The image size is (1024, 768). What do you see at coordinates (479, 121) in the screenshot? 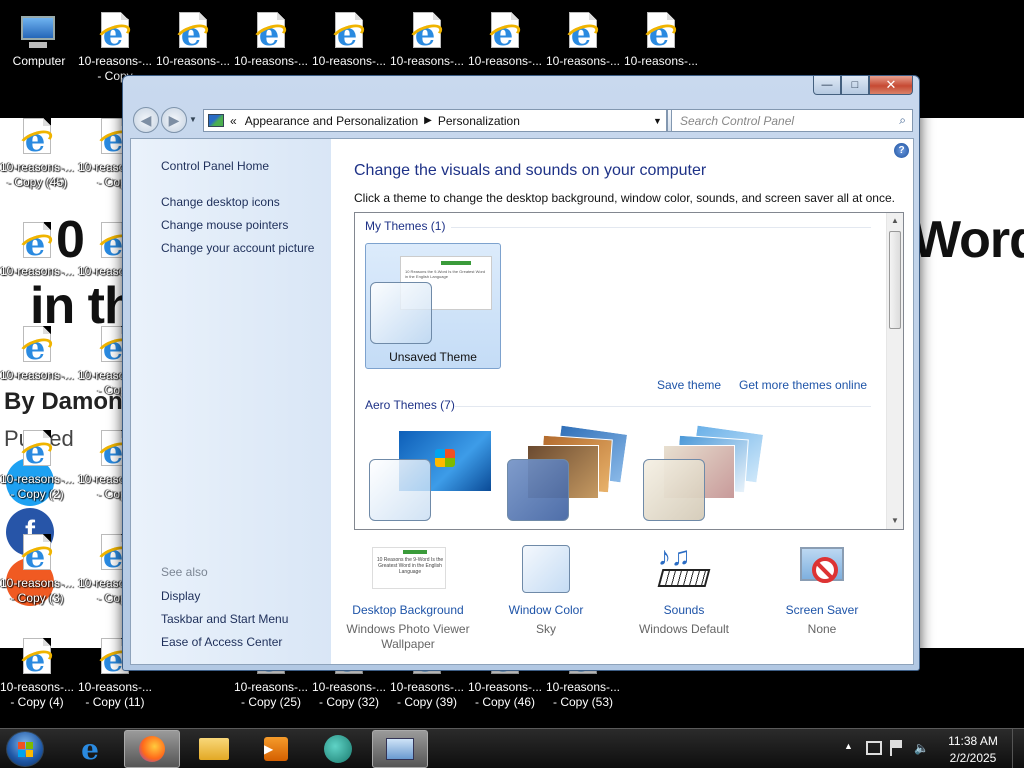
I see `breadcrumb-personalization: Personalization` at bounding box center [479, 121].